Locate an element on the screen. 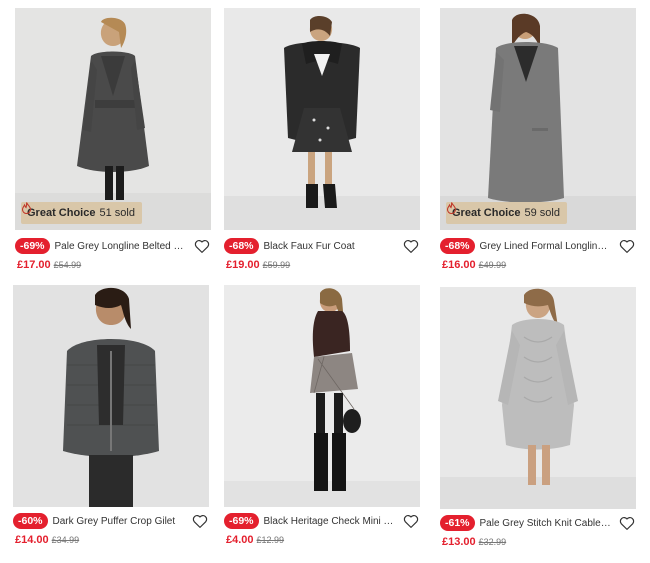  product-name: Grey Lined Formal Longline Coat is located at coordinates (558, 246).